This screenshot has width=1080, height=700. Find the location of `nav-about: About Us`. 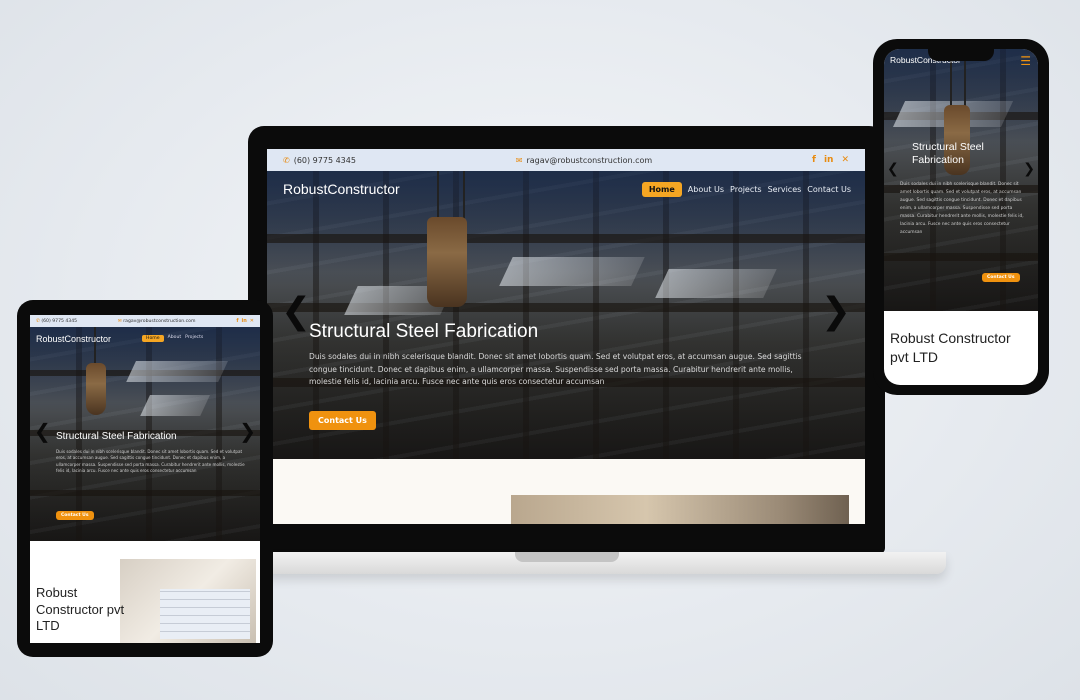

nav-about: About Us is located at coordinates (706, 189).